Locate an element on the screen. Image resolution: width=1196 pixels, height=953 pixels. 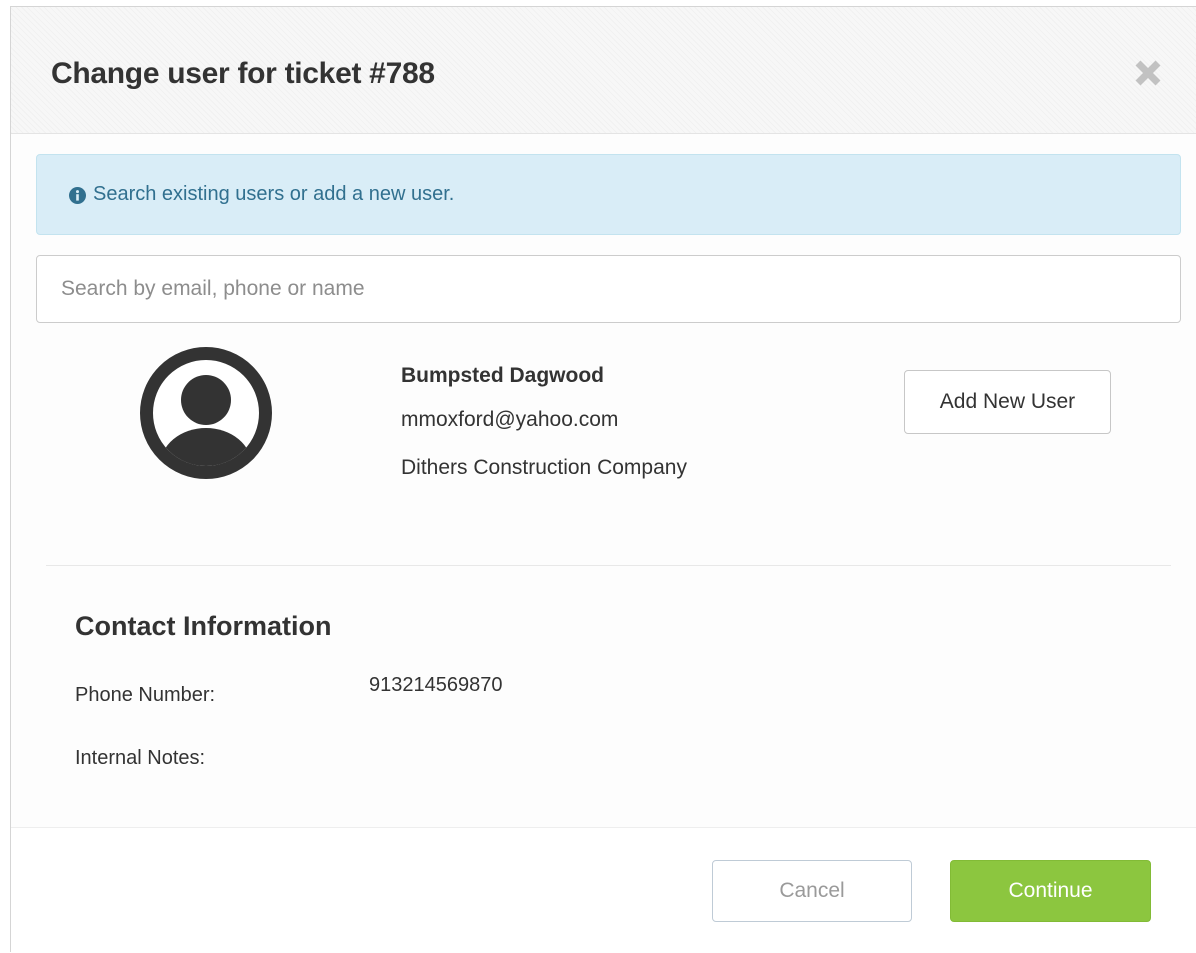
info-alert-text: Search existing users or add a new user. is located at coordinates (274, 194).